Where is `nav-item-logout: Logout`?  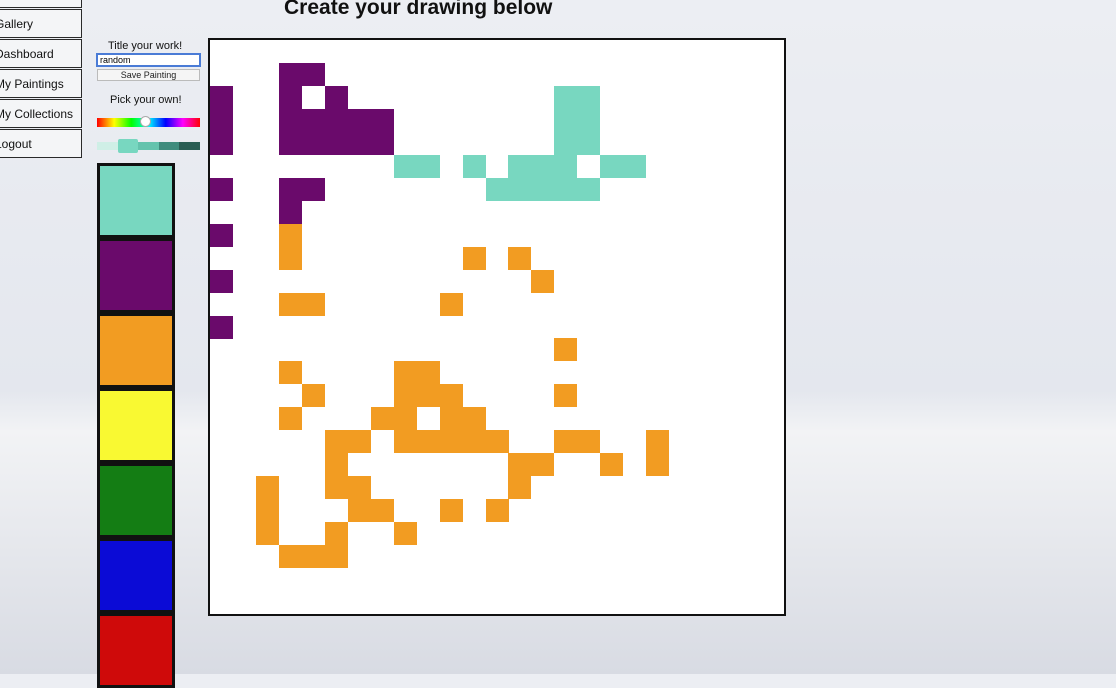
nav-item-logout: Logout is located at coordinates (41, 143).